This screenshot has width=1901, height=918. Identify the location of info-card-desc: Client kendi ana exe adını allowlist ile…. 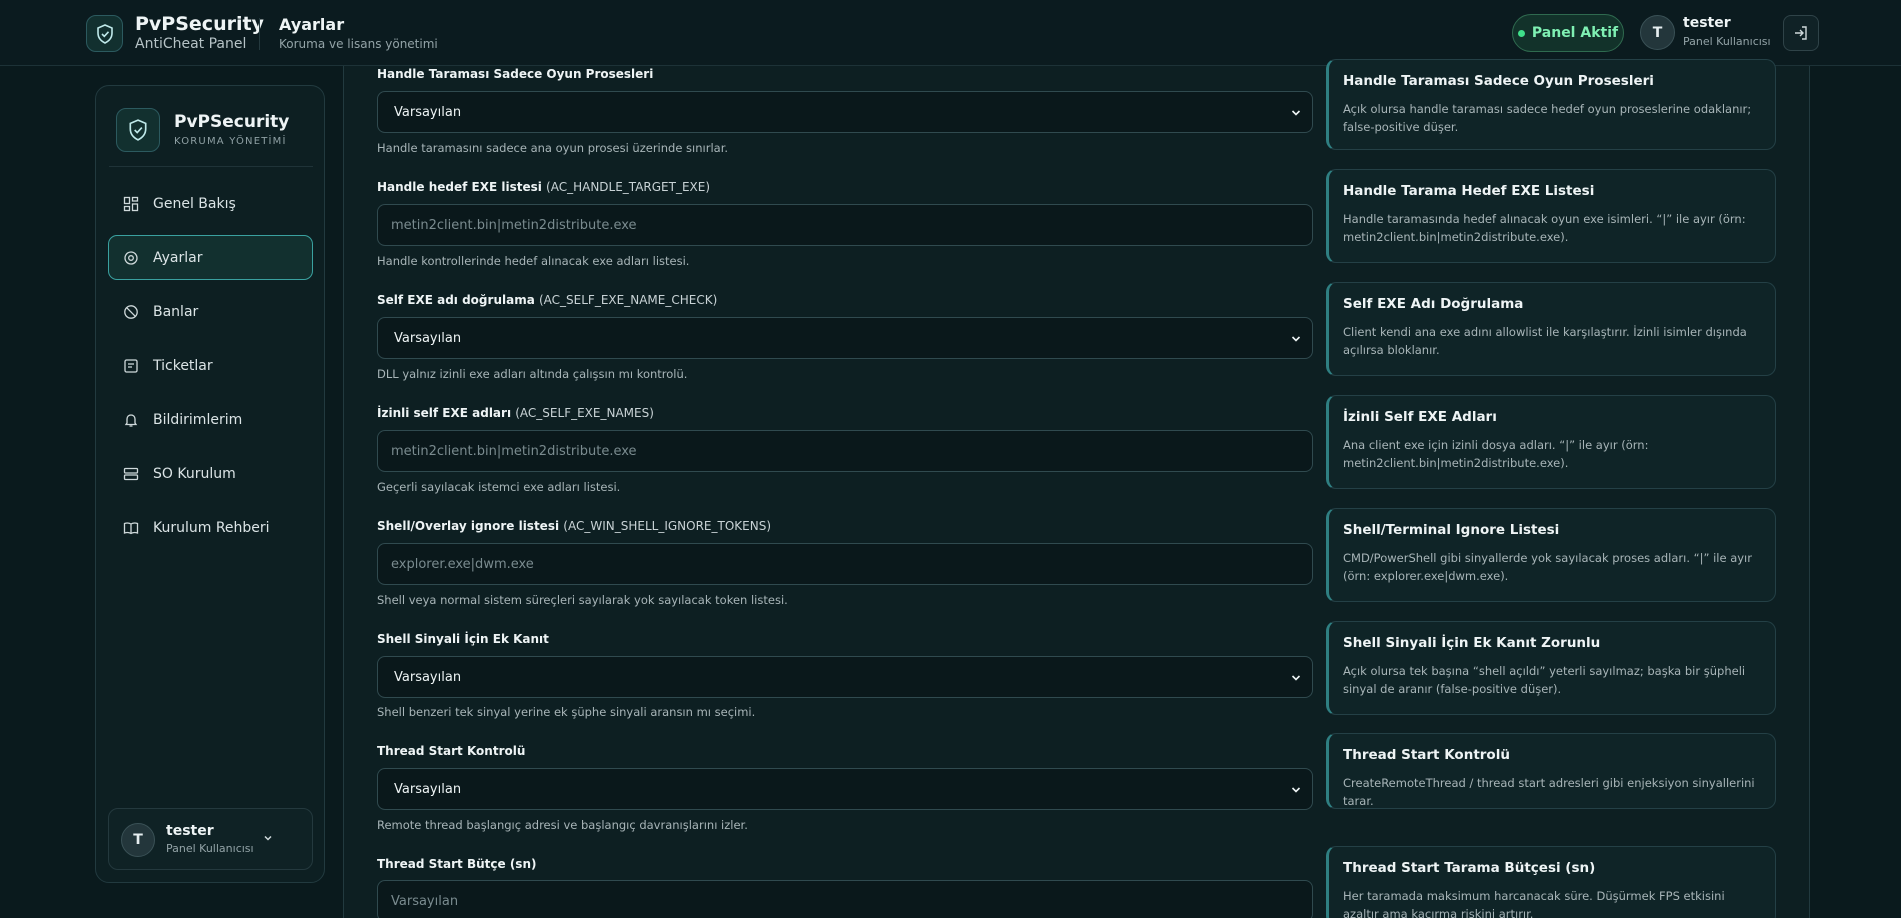
(1545, 341).